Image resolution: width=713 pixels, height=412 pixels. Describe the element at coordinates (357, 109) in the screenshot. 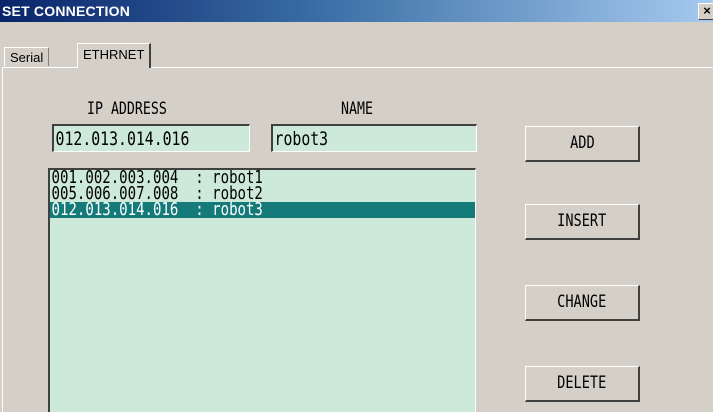

I see `name-label: NAME` at that location.